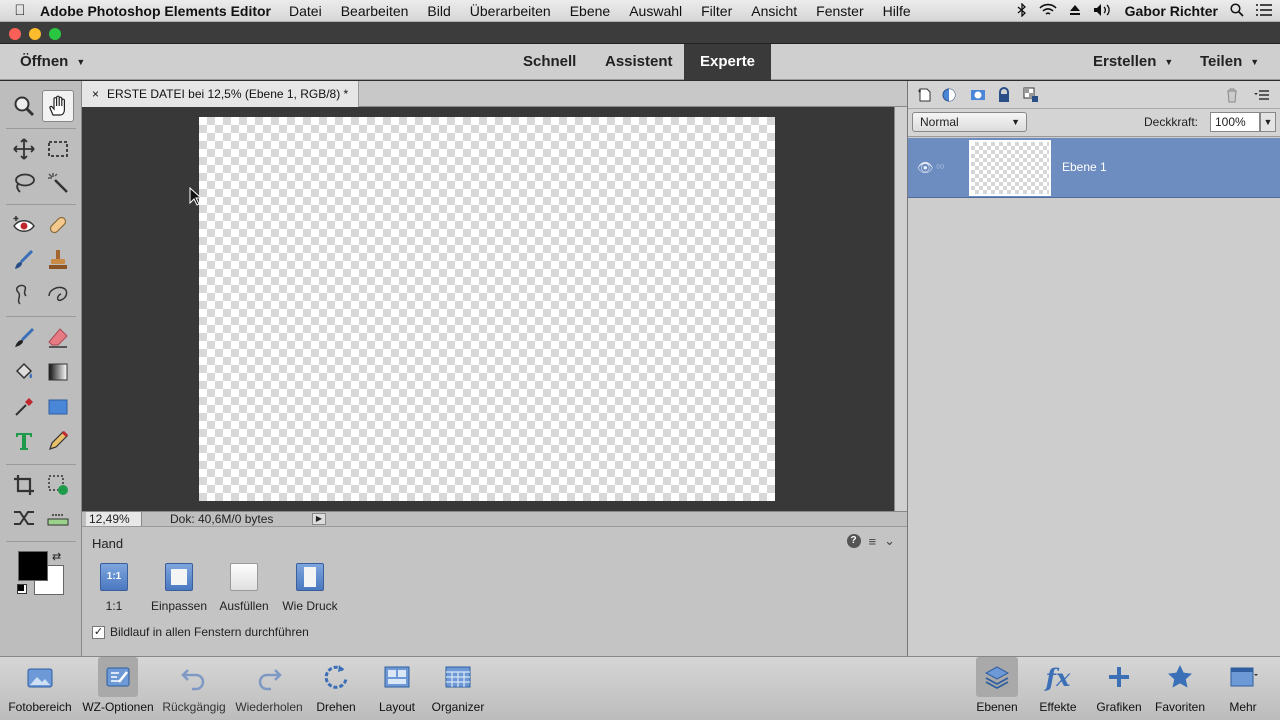 The height and width of the screenshot is (720, 1280). I want to click on fill-screen-button: Ausfüllen, so click(244, 588).